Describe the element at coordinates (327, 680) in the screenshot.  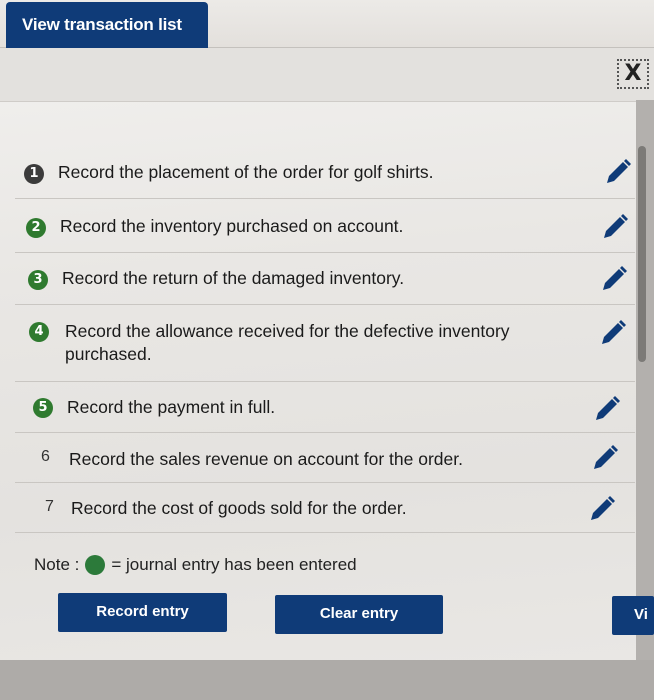
I see `bottom-area` at that location.